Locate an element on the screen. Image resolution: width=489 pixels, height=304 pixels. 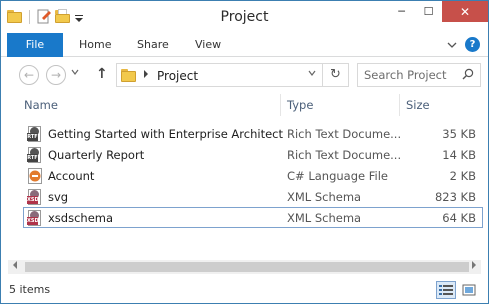
close-button: ✕ is located at coordinates (465, 11).